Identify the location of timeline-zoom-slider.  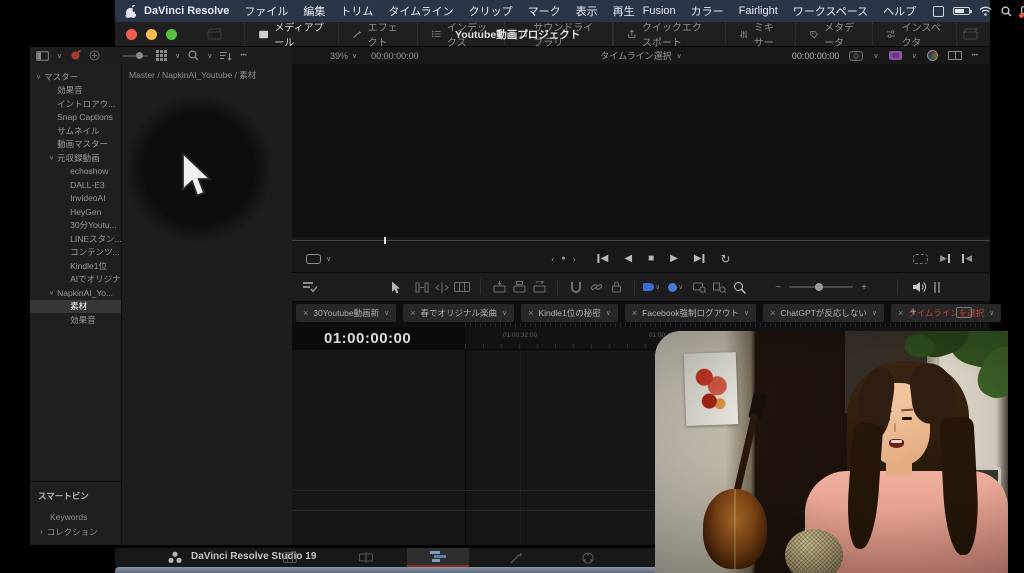
(821, 287).